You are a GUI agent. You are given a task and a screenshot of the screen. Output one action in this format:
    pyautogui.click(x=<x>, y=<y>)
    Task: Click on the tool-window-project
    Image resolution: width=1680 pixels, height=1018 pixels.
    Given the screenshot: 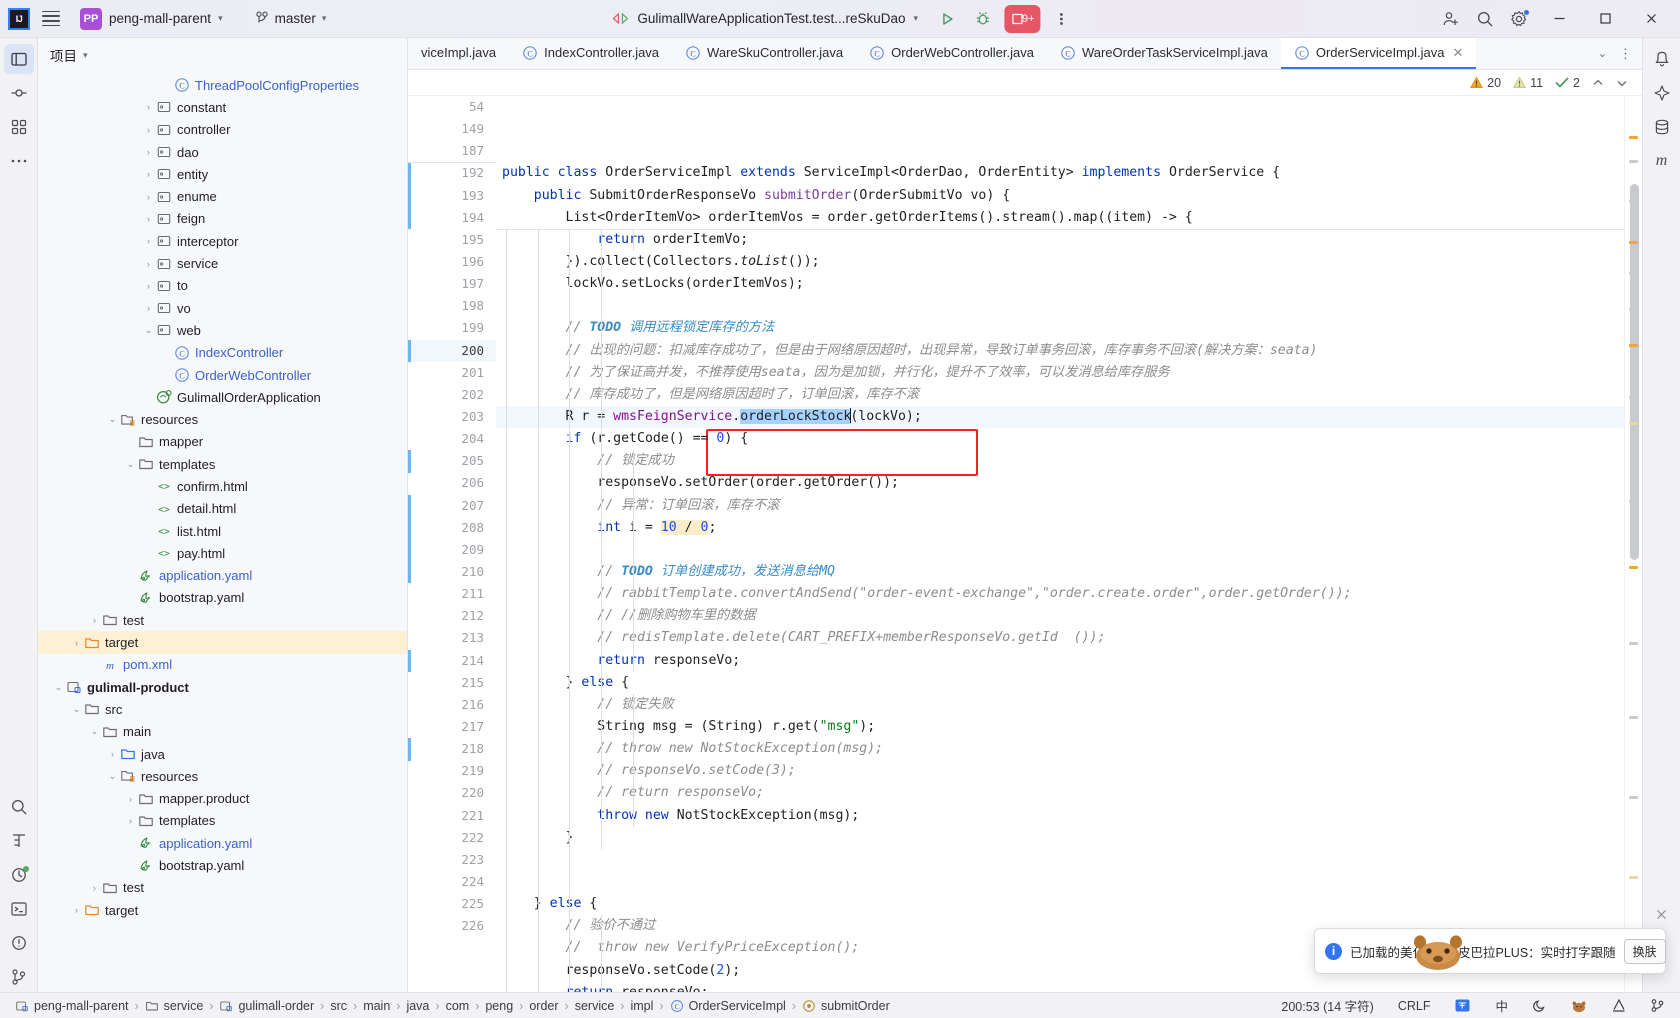 What is the action you would take?
    pyautogui.click(x=18, y=59)
    